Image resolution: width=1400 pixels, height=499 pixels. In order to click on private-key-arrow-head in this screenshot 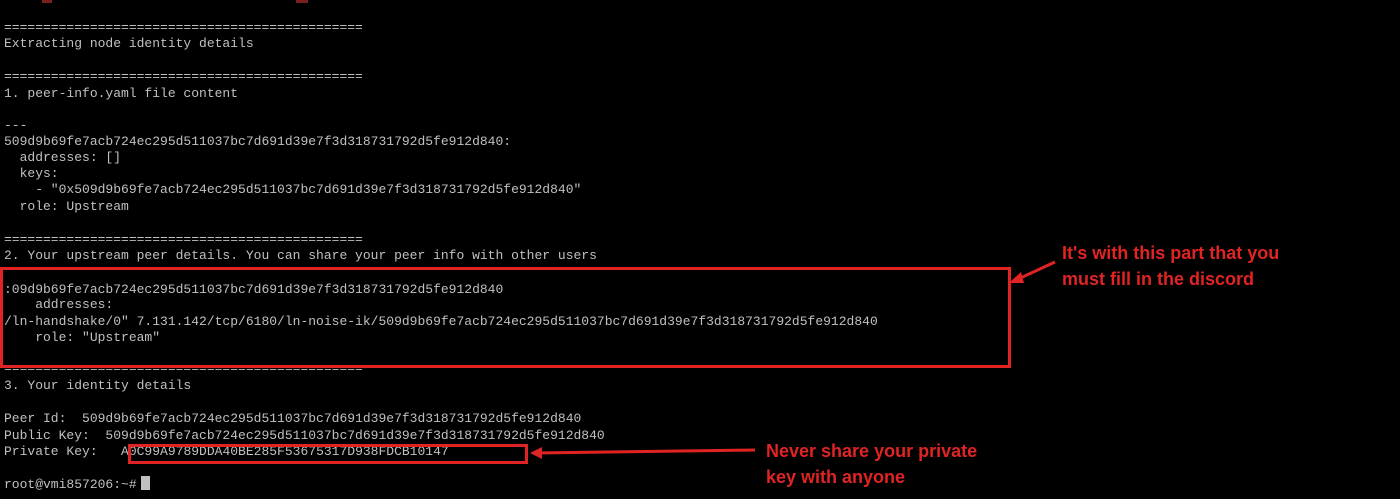, I will do `click(536, 453)`.